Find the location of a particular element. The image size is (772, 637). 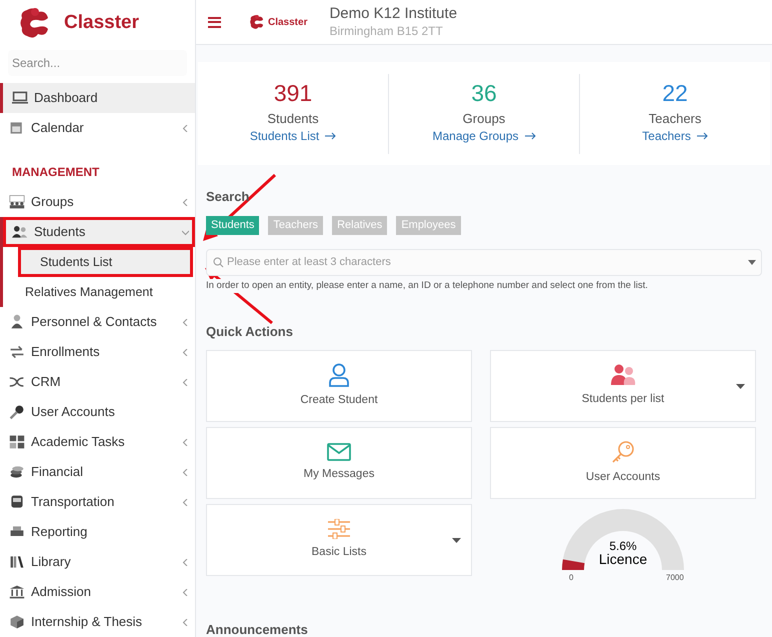

stat-count: 36 is located at coordinates (484, 93).